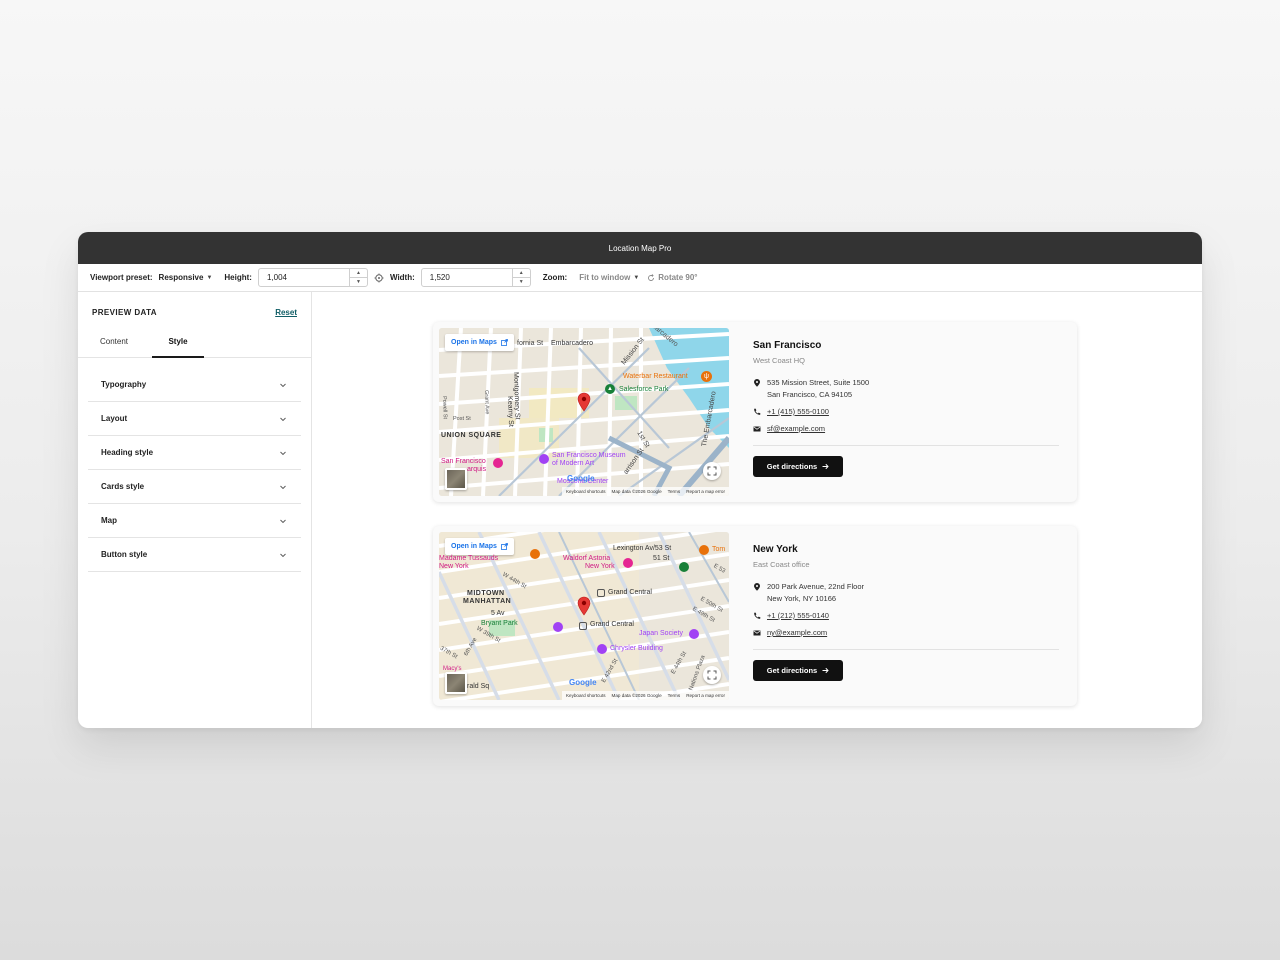  Describe the element at coordinates (286, 312) in the screenshot. I see `reset-link: Reset` at that location.